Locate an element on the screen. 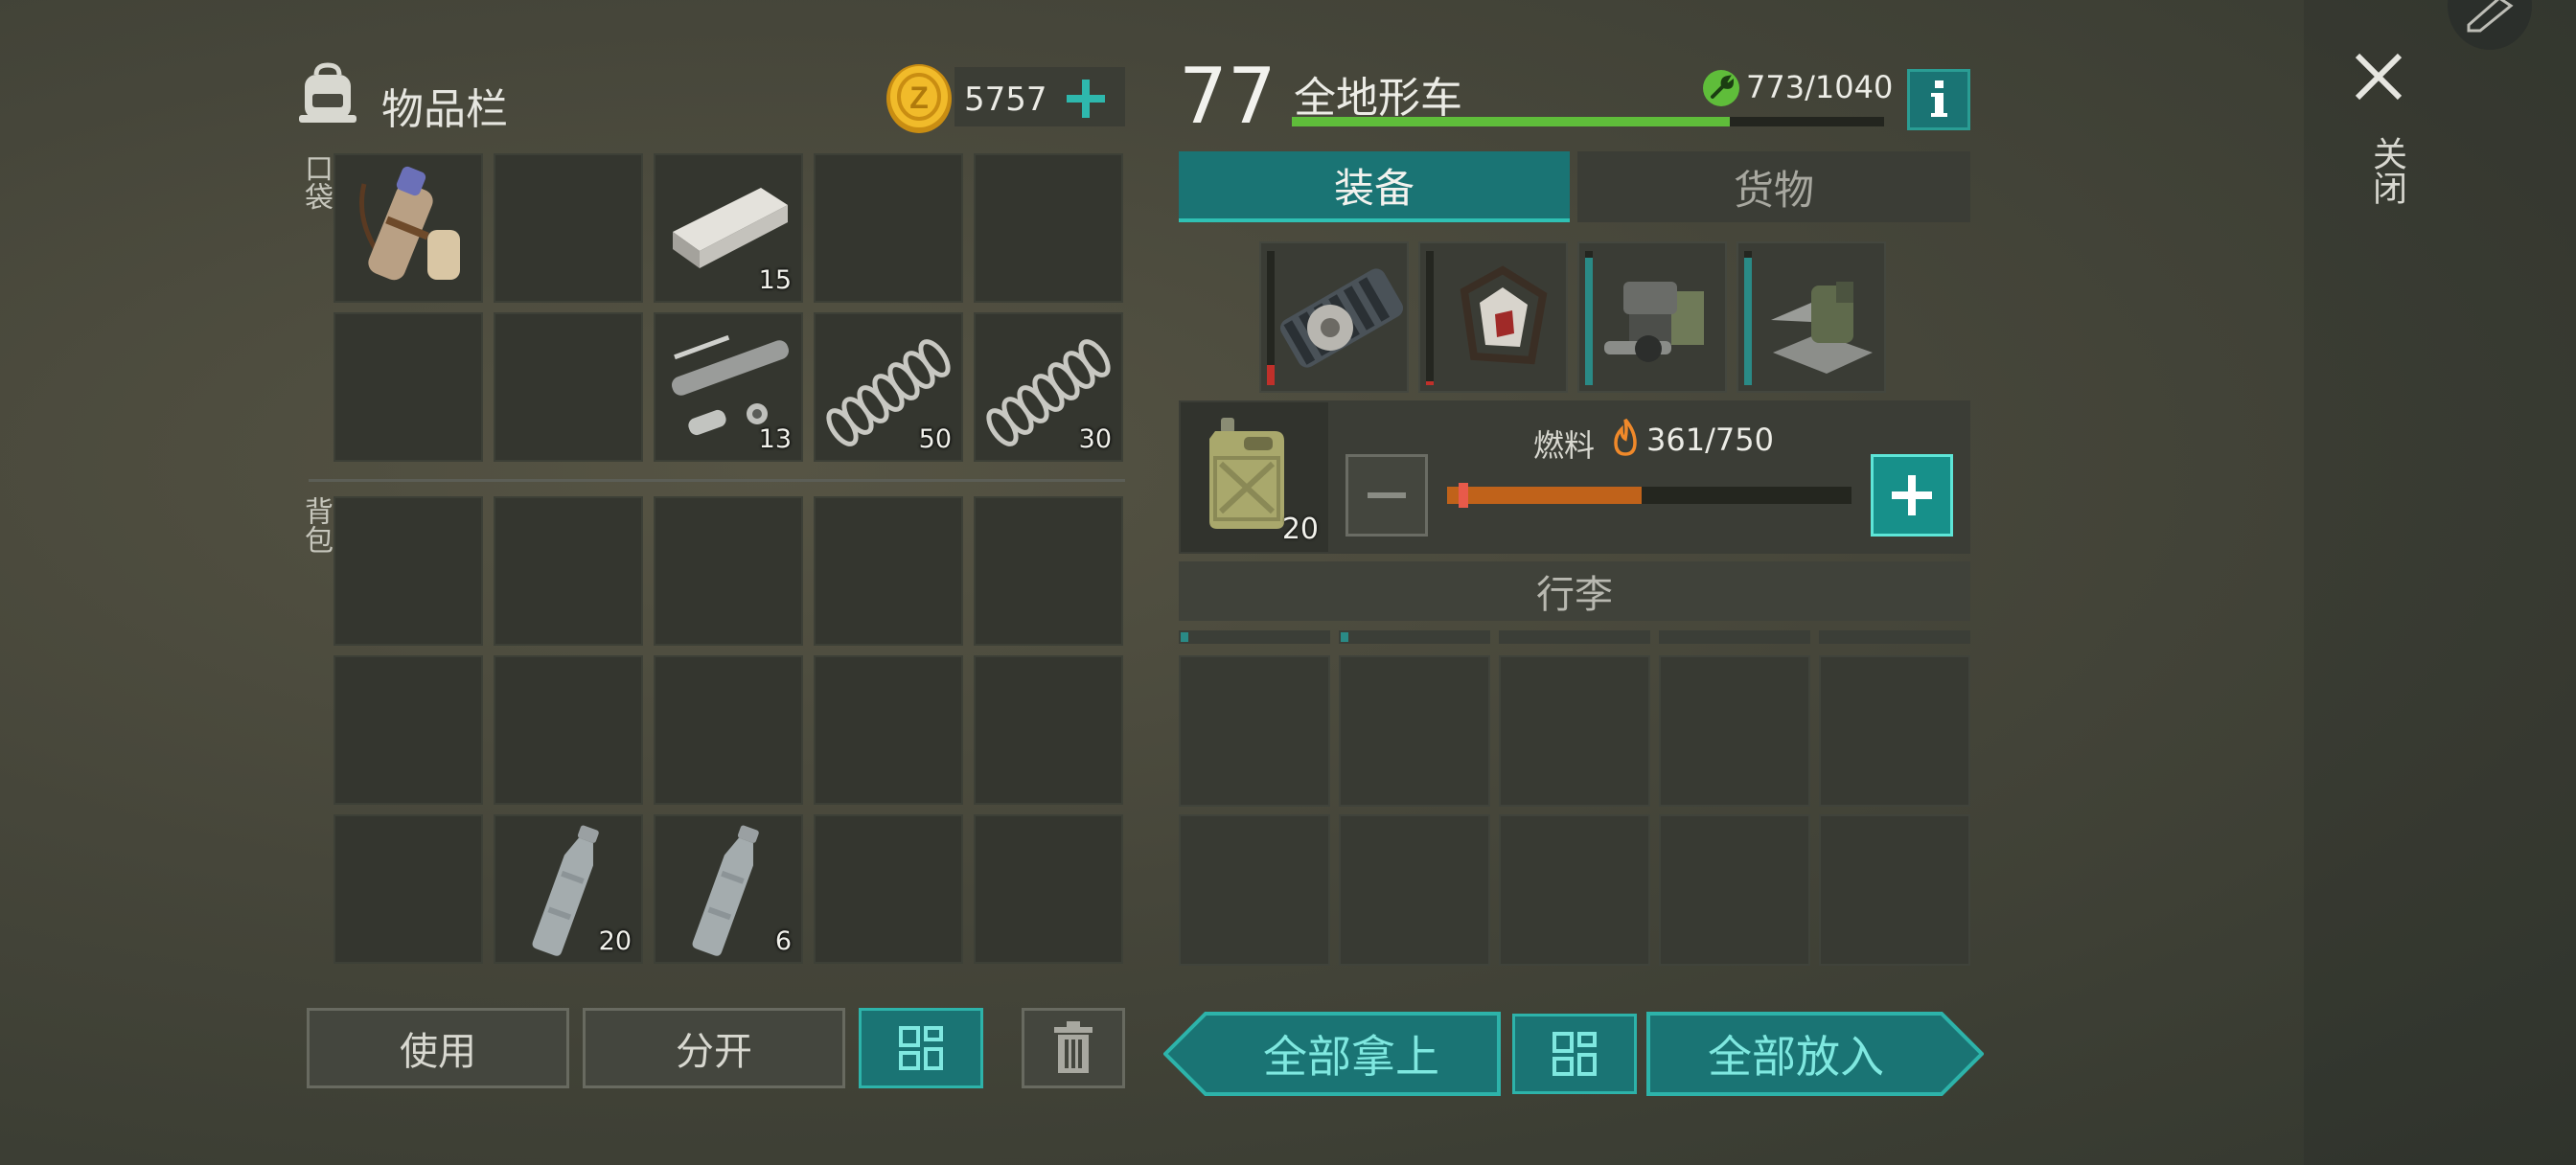 This screenshot has width=2576, height=1165. info-icon is located at coordinates (1939, 99).